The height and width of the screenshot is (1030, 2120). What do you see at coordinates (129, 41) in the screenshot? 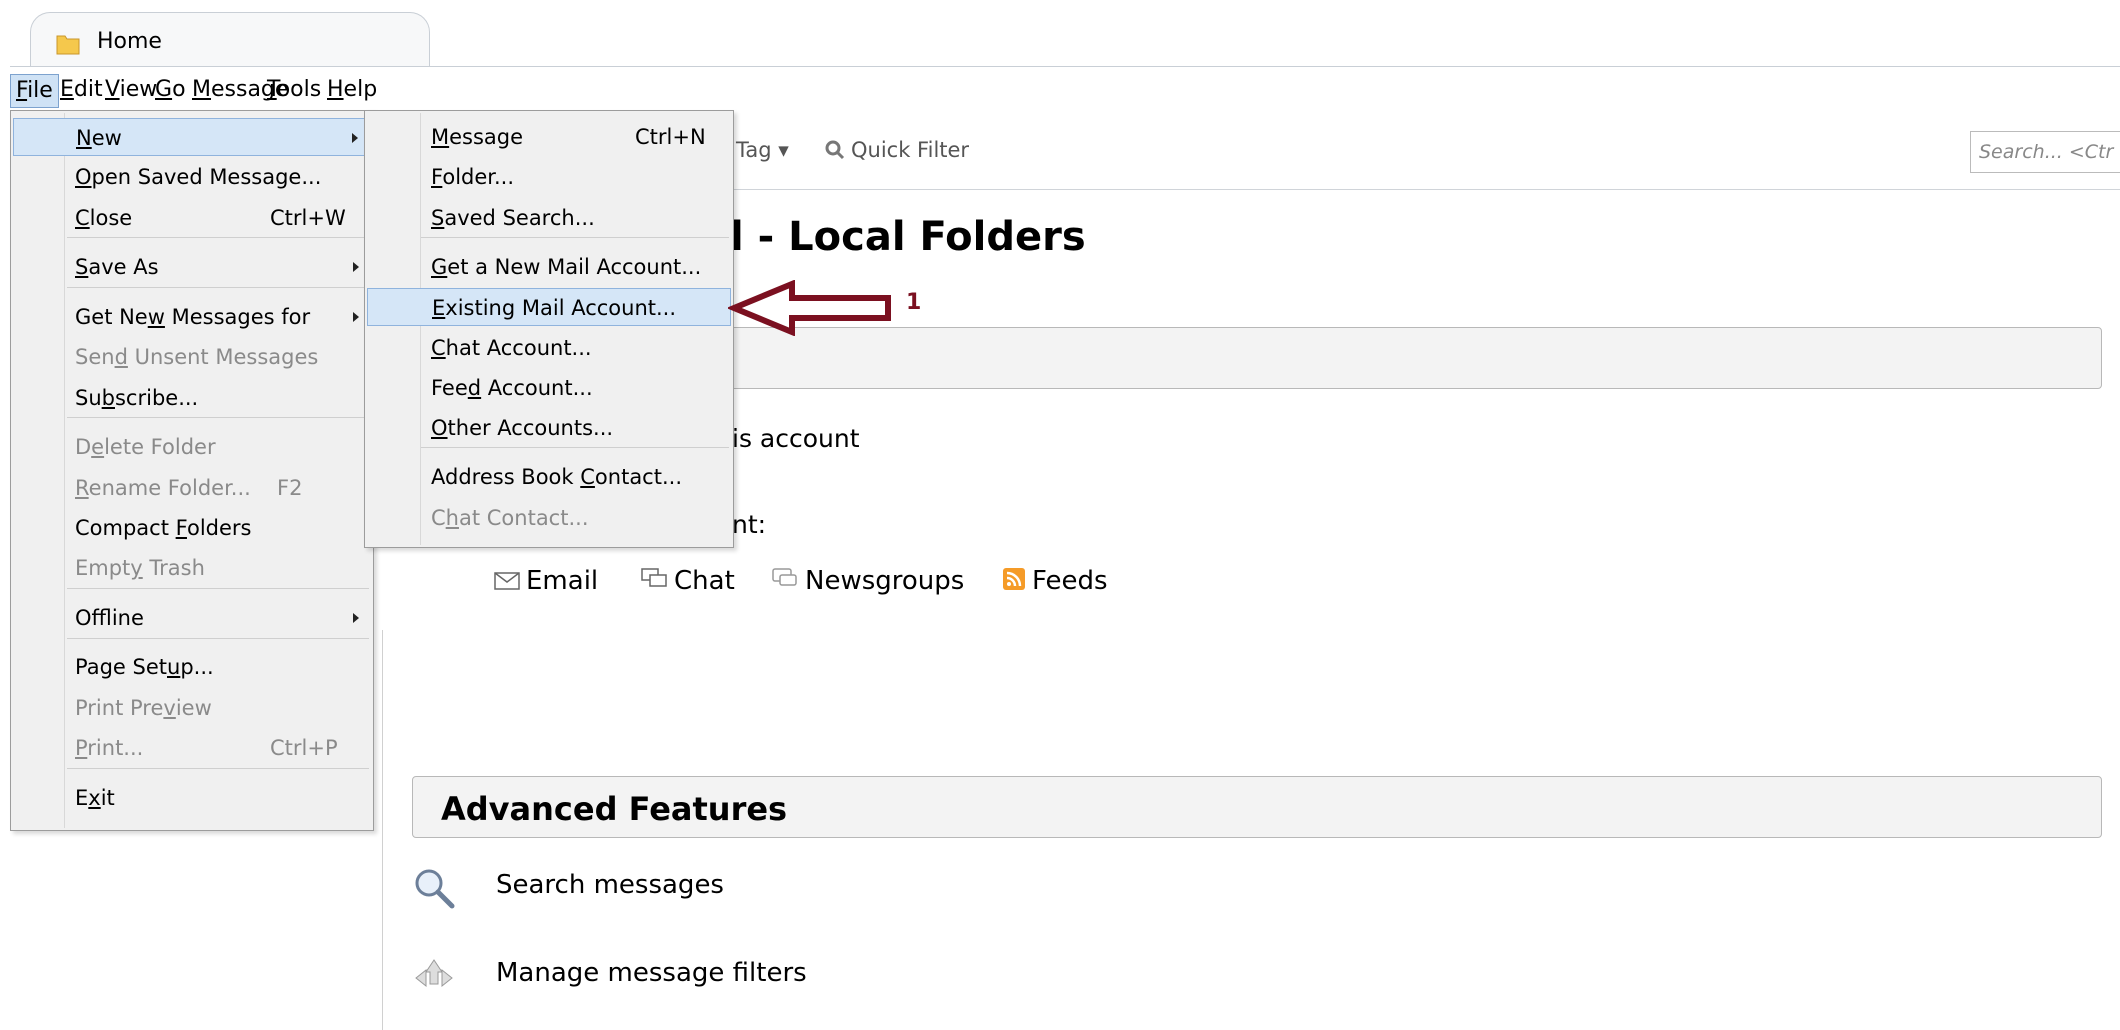
I see `tab-label: Home` at bounding box center [129, 41].